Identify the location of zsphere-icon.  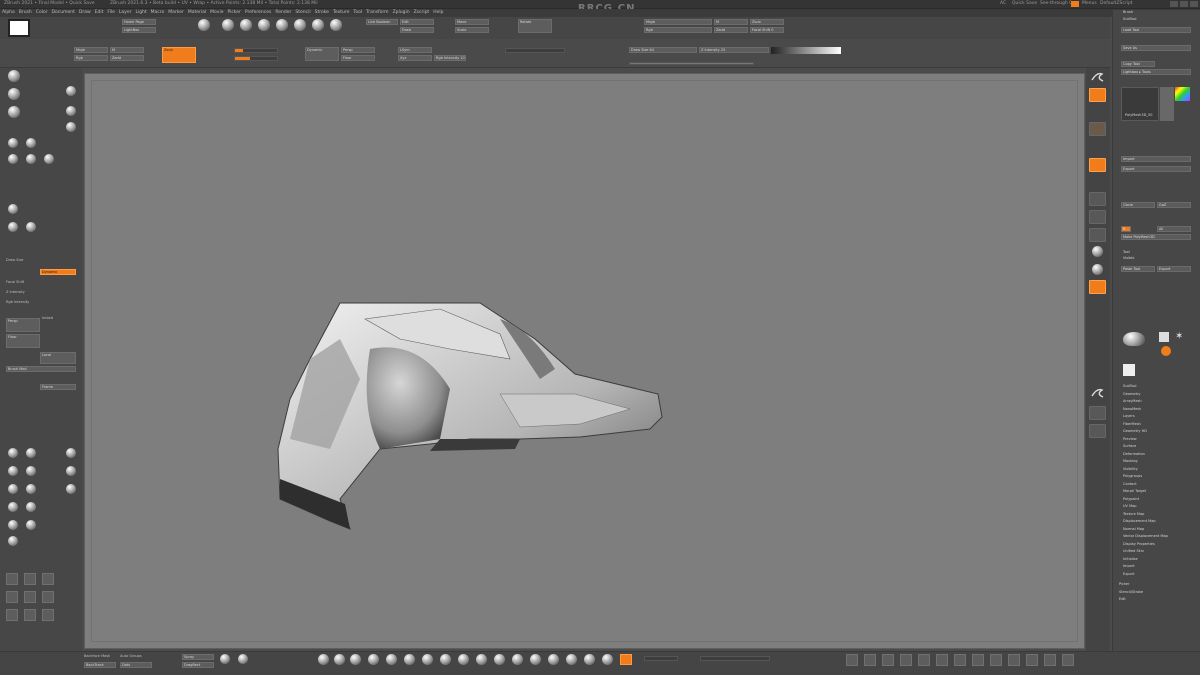
(1166, 351).